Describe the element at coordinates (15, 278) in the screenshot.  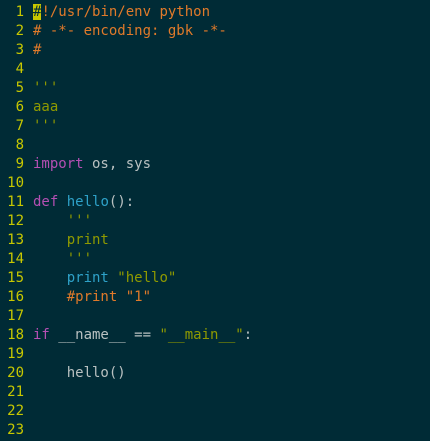
I see `line-number: 15` at that location.